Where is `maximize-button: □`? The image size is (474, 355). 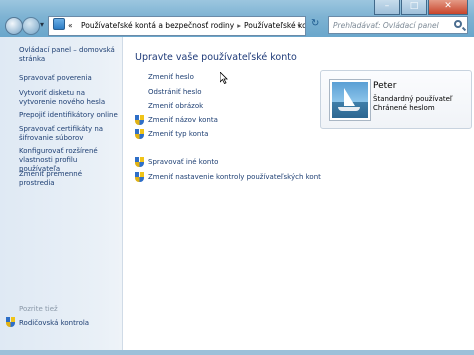 maximize-button: □ is located at coordinates (414, 7).